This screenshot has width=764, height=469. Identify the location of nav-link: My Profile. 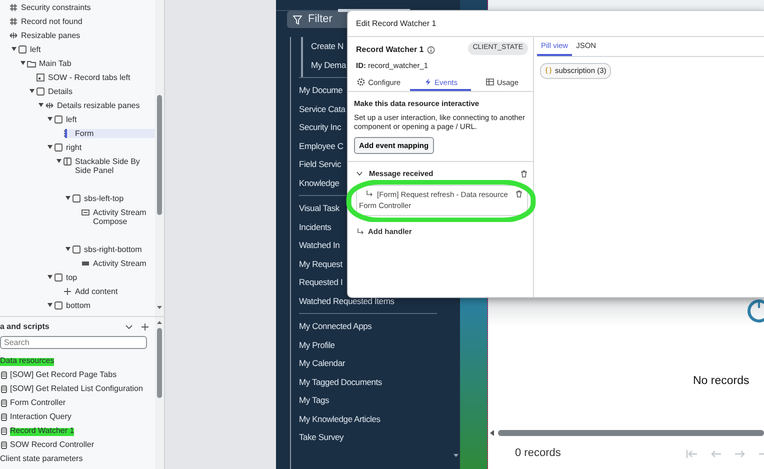
(368, 345).